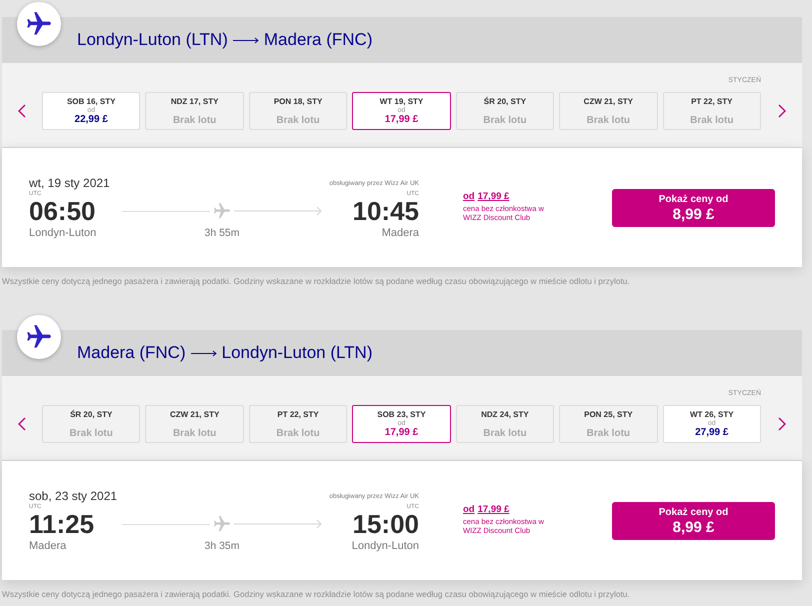 The height and width of the screenshot is (606, 812). What do you see at coordinates (62, 233) in the screenshot?
I see `departure-city: Londyn-Luton` at bounding box center [62, 233].